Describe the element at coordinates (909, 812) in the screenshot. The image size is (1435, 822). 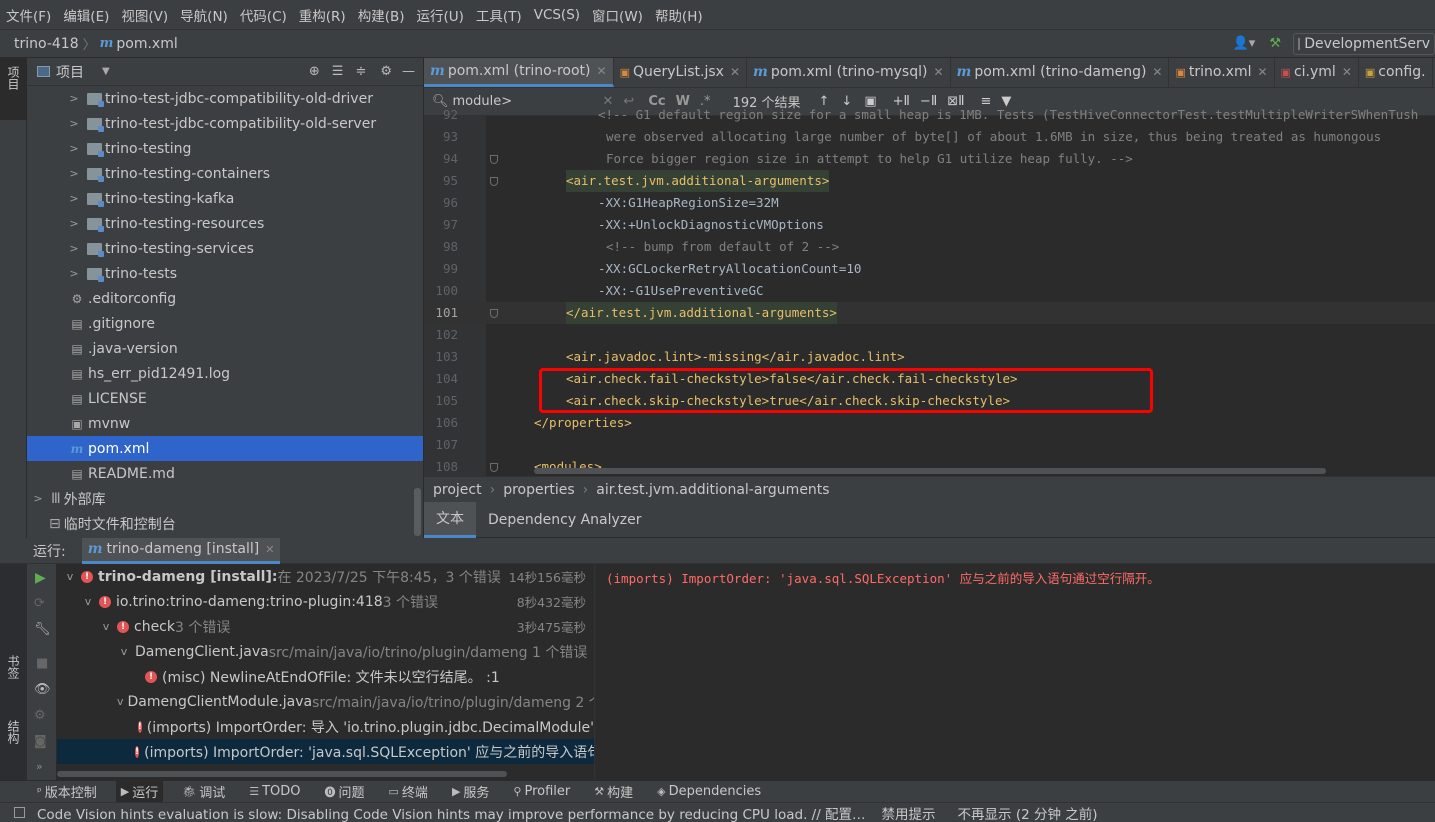
I see `disable-hints-link: 禁用提示` at that location.